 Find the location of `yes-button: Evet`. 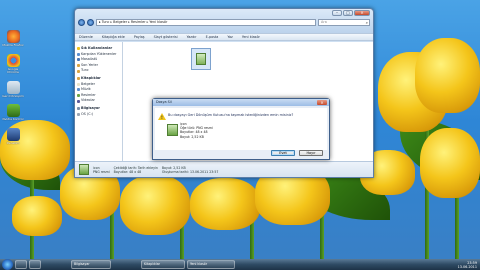

yes-button: Evet is located at coordinates (283, 153).